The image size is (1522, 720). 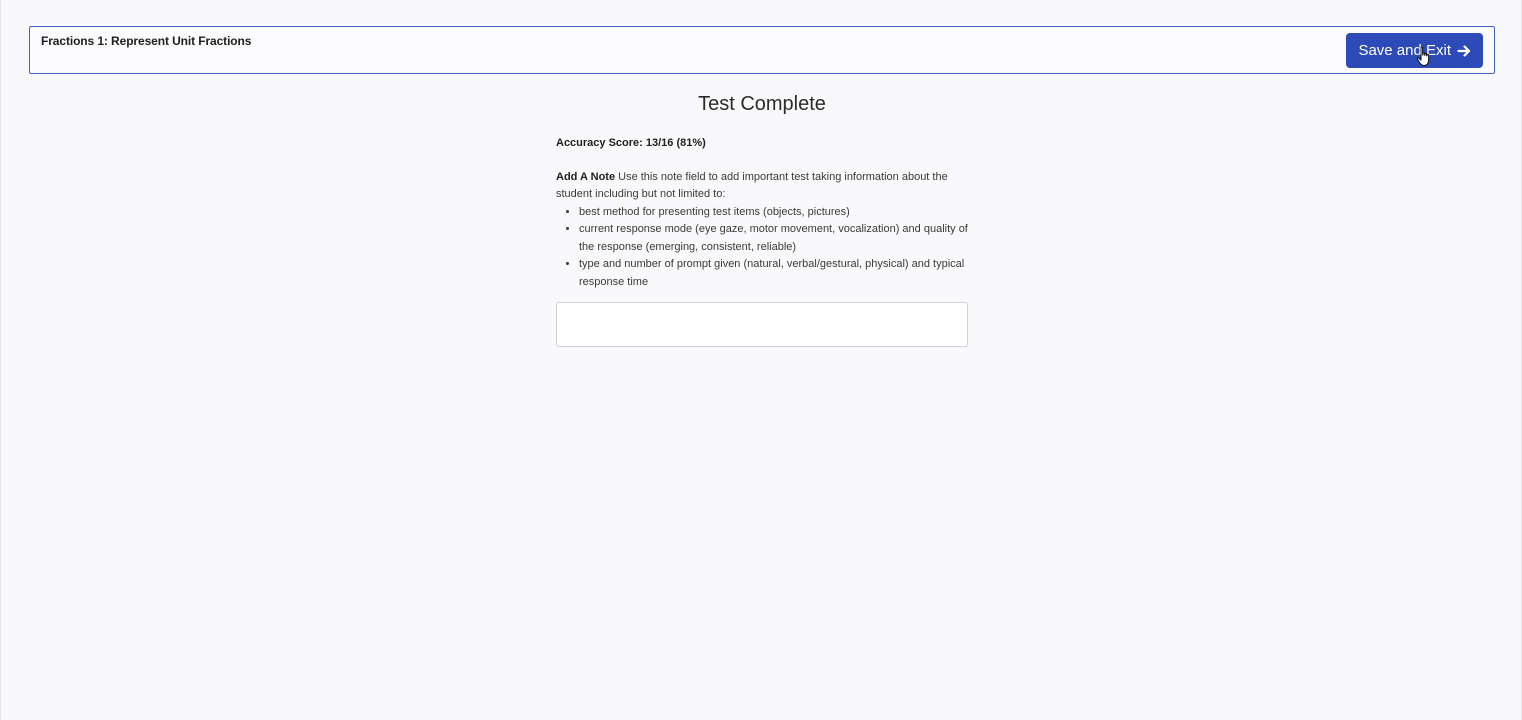 I want to click on assessment-title: Fractions 1: Represent Unit Fractions, so click(x=146, y=41).